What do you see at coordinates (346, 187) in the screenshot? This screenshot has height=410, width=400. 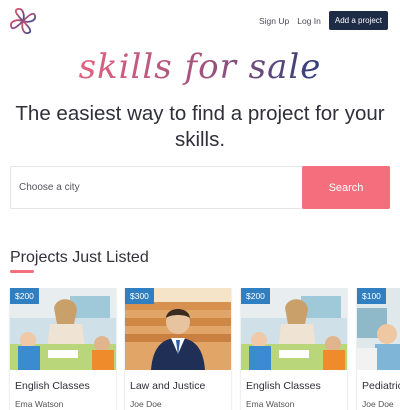 I see `search-button: Search` at bounding box center [346, 187].